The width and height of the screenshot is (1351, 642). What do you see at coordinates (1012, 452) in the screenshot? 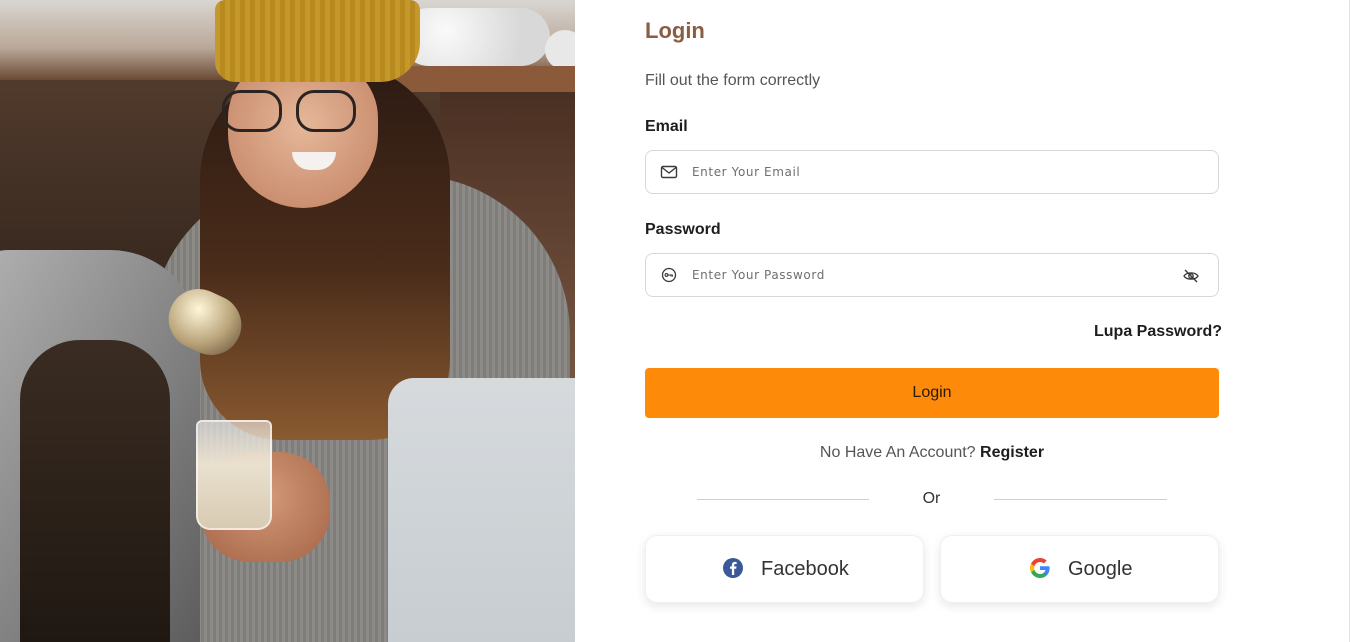
I see `register-link: Register` at bounding box center [1012, 452].